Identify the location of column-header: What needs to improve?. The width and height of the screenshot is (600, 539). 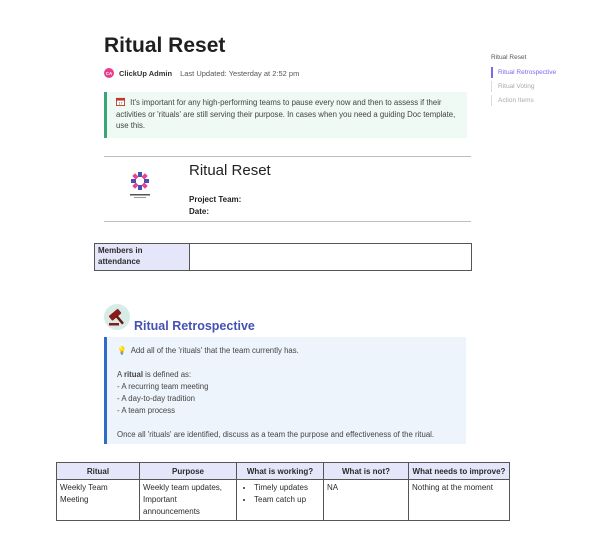
(459, 471).